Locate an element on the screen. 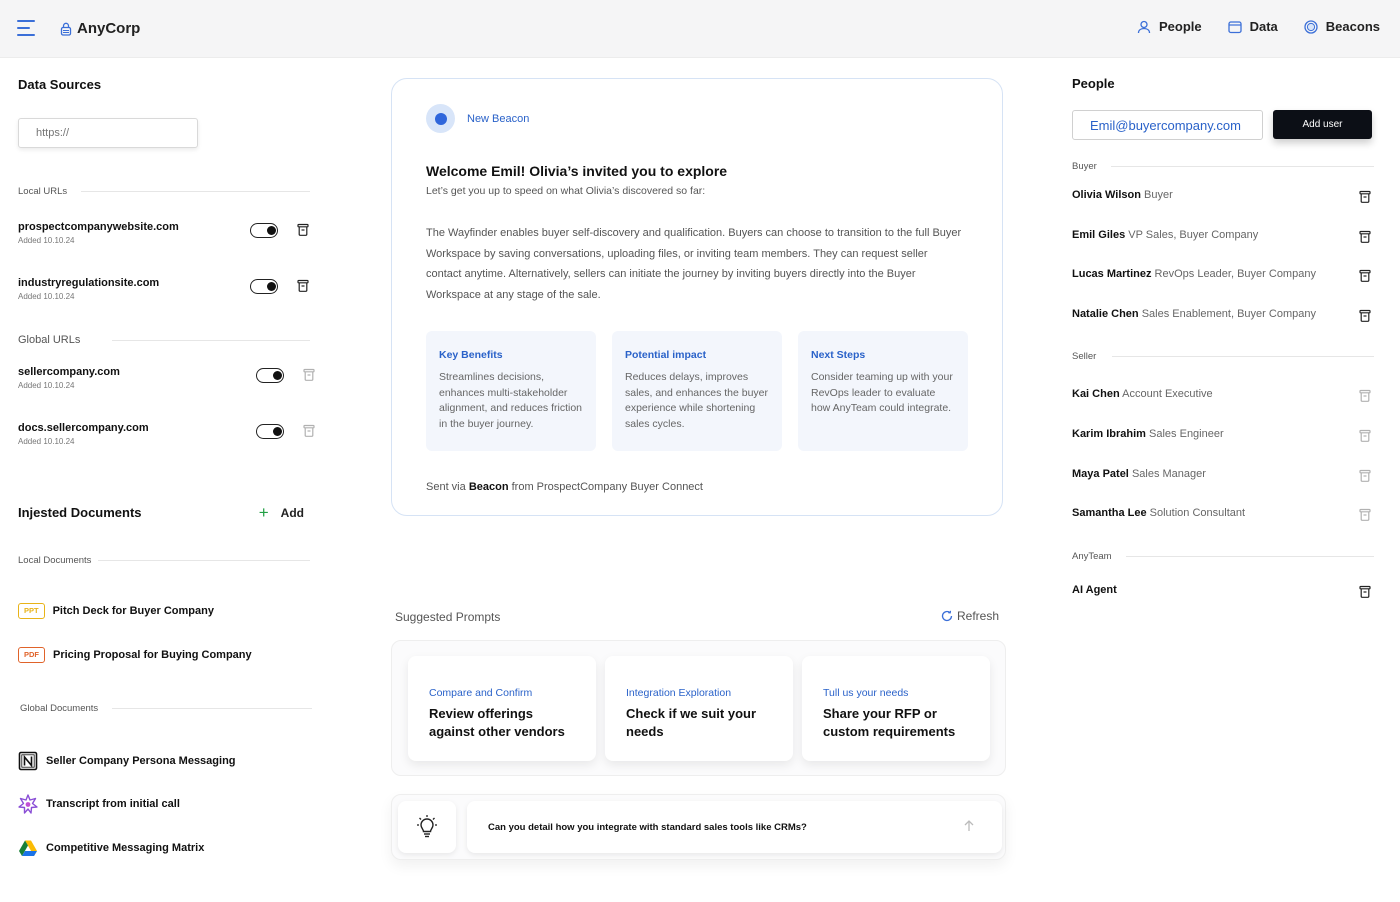 The width and height of the screenshot is (1400, 902). document-item: Transcript from initial call is located at coordinates (99, 804).